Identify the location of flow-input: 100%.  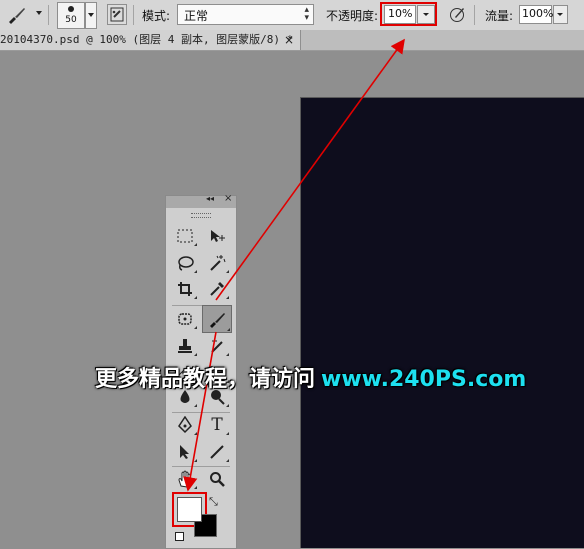
(536, 14).